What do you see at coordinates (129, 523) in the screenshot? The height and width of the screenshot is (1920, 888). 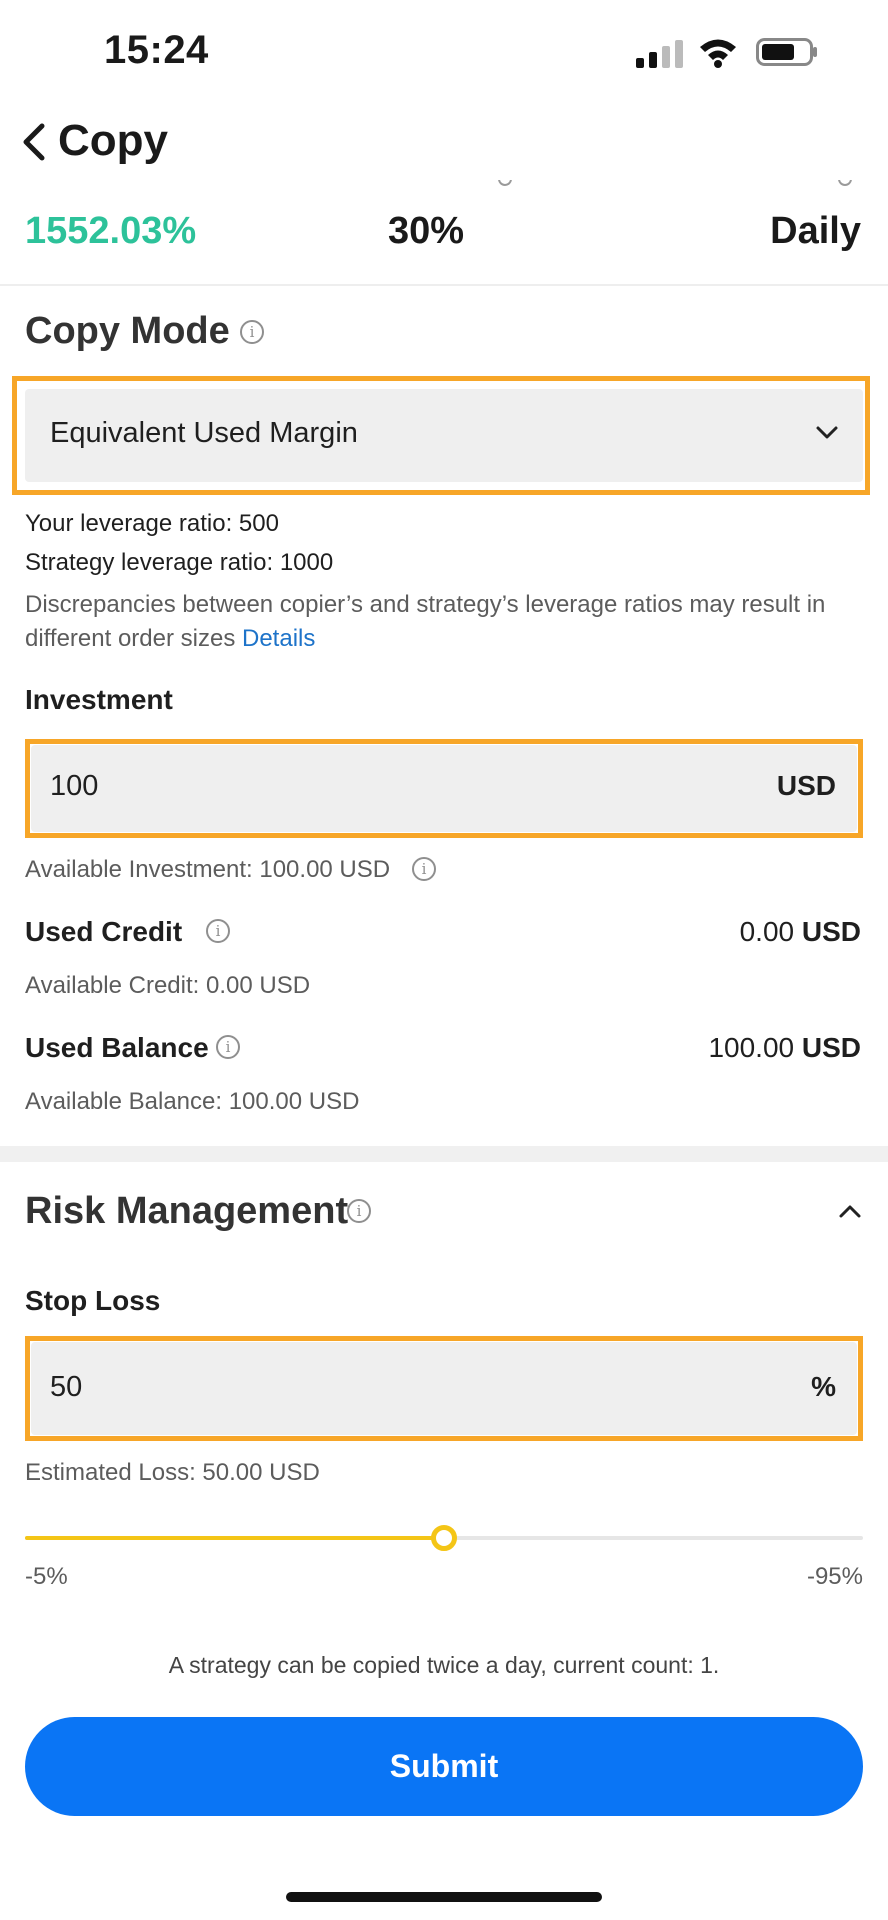 I see `your-leverage-label: Your leverage ratio:` at bounding box center [129, 523].